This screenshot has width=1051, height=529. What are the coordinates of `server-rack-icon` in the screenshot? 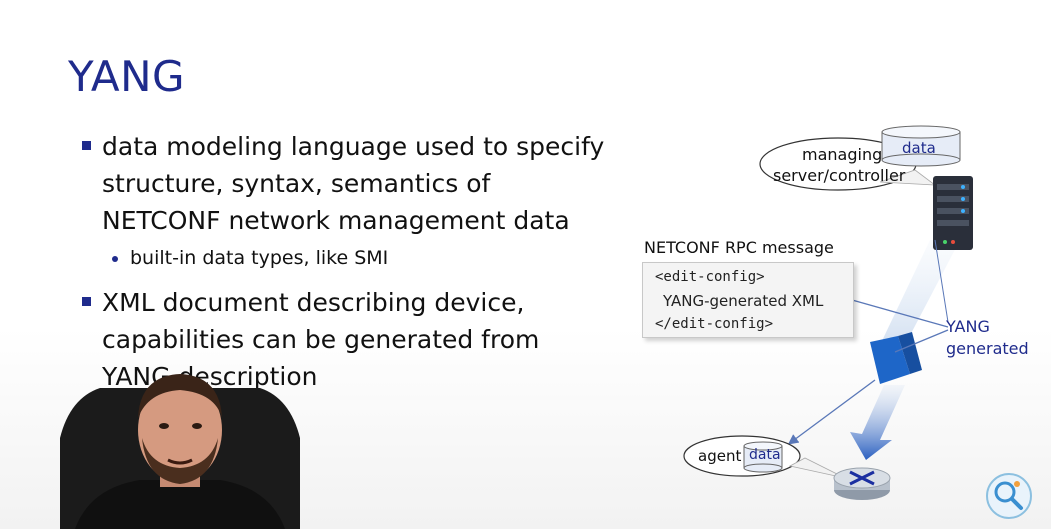 It's located at (953, 213).